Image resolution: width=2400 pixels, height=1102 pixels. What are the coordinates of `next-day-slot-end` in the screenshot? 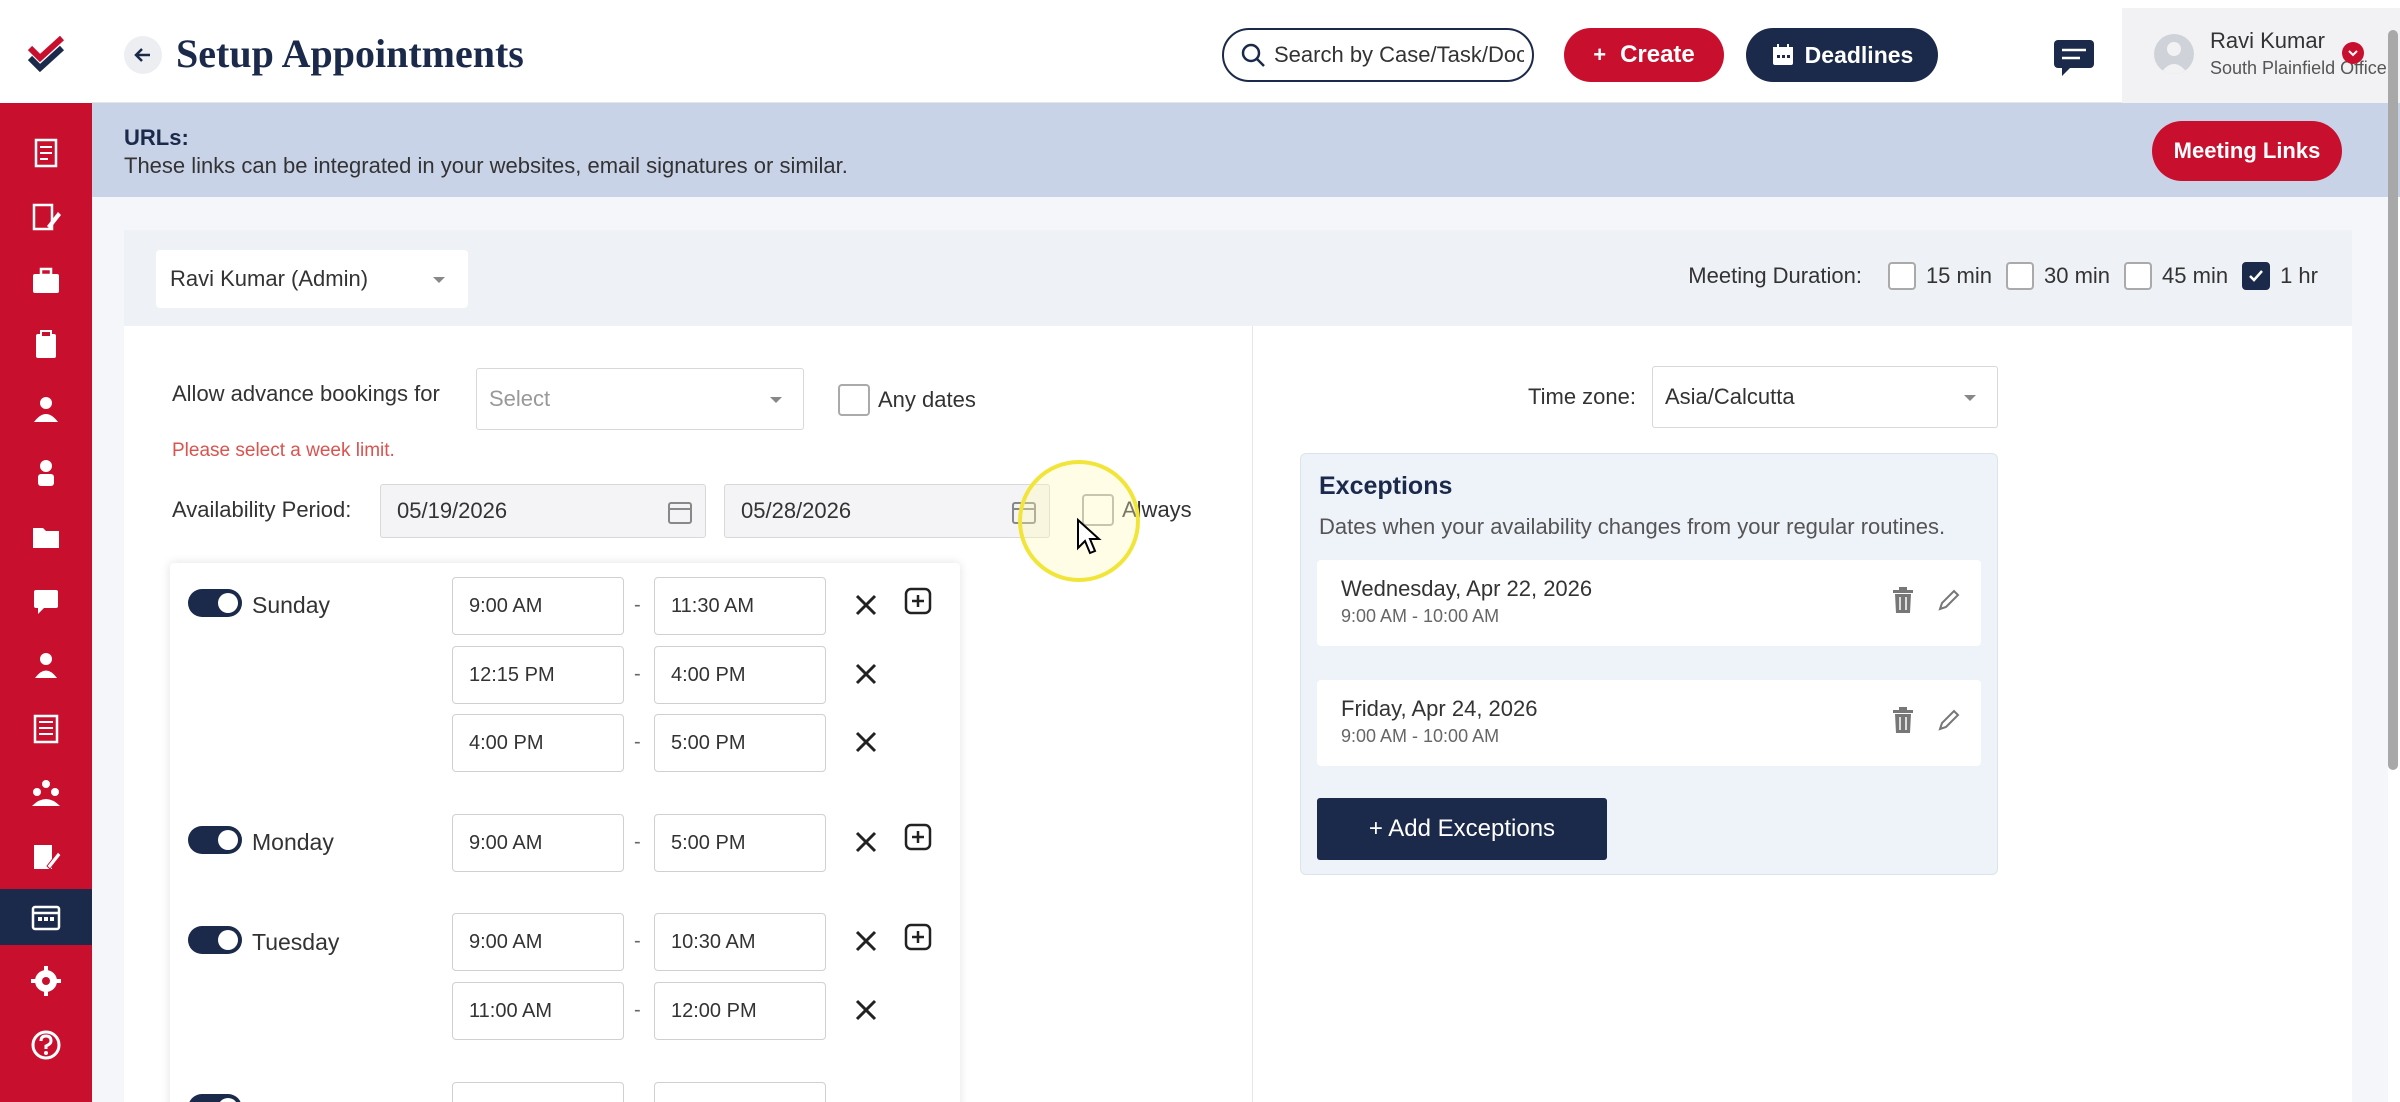 It's located at (740, 1092).